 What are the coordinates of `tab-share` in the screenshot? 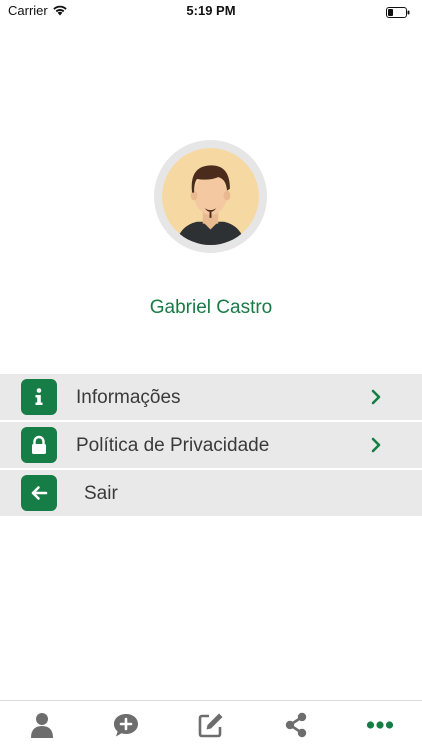 It's located at (296, 725).